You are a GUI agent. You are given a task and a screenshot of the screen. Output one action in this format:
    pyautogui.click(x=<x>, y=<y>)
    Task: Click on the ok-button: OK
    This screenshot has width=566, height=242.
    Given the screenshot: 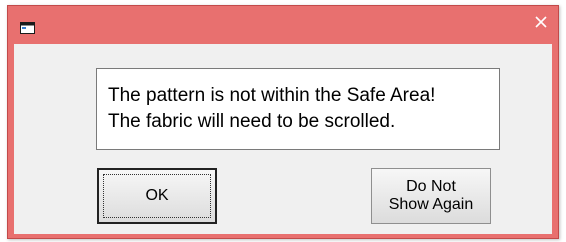 What is the action you would take?
    pyautogui.click(x=157, y=196)
    